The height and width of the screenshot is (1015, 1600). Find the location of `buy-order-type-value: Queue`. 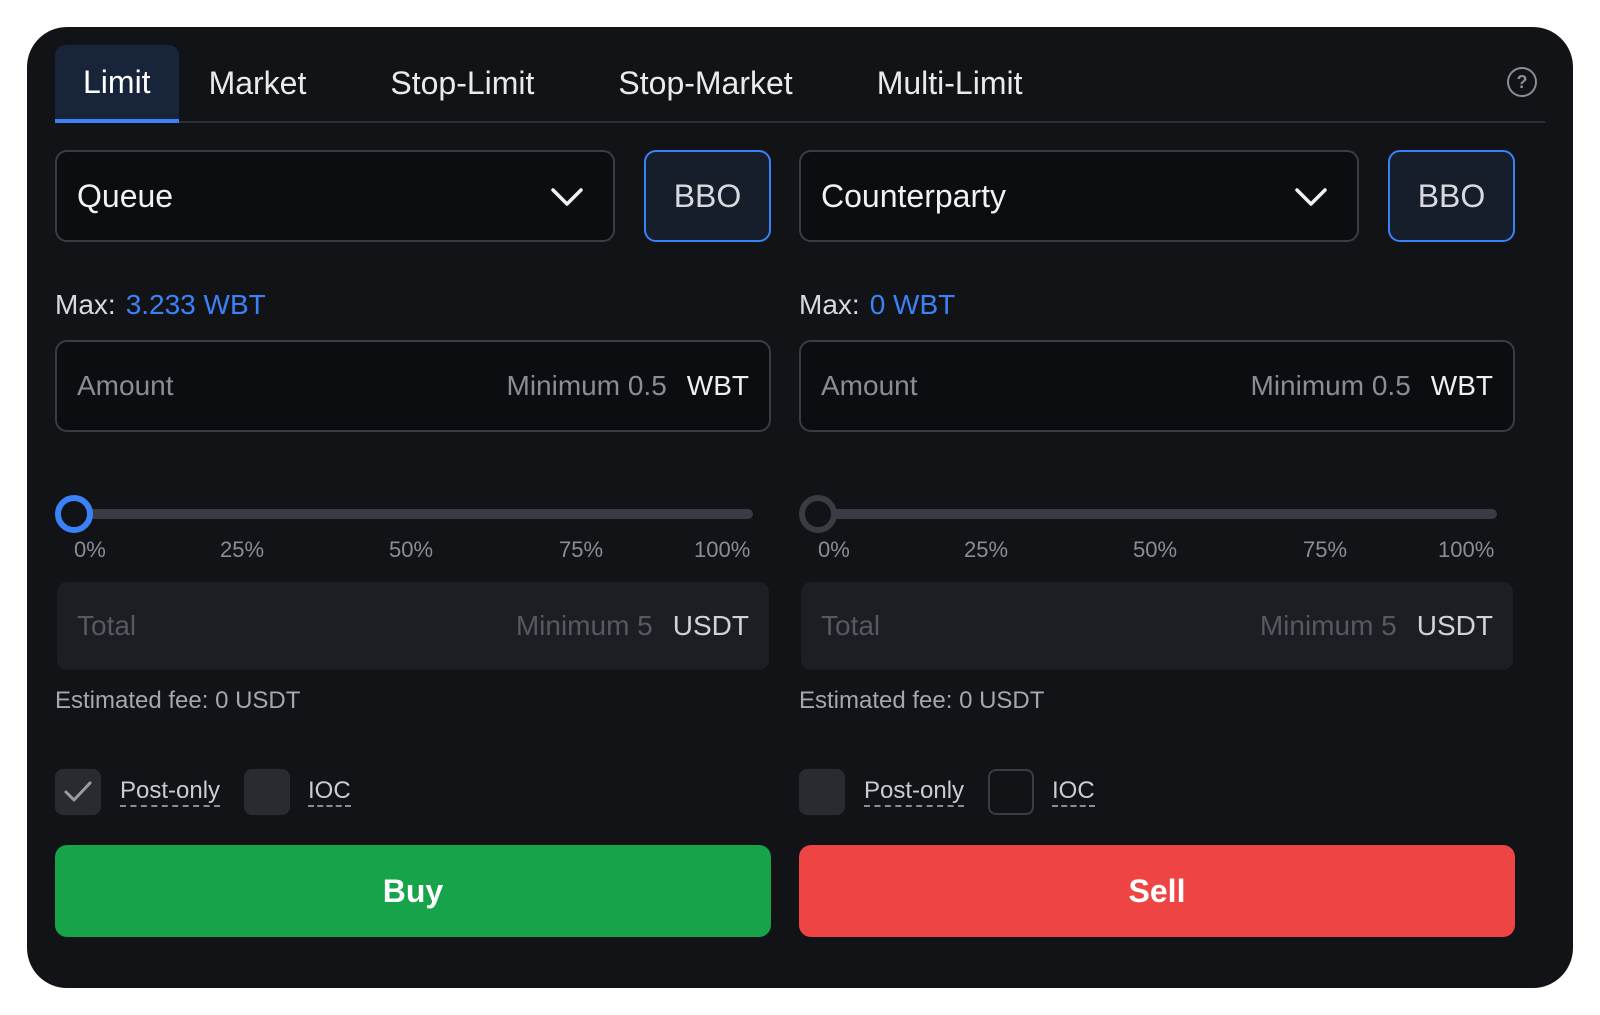

buy-order-type-value: Queue is located at coordinates (125, 195).